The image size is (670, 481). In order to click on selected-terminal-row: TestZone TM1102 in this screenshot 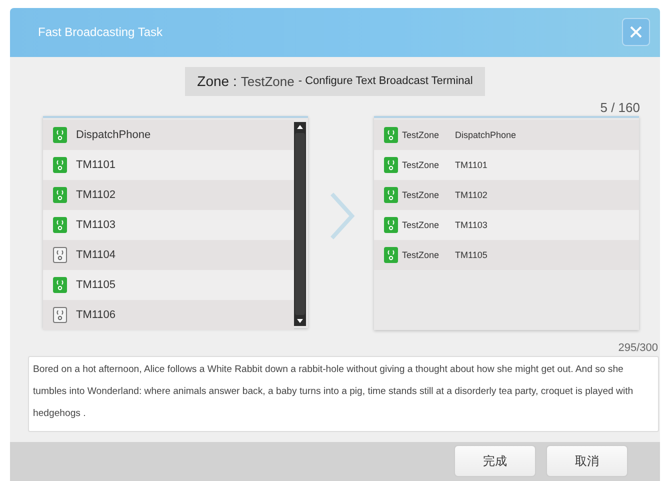, I will do `click(506, 195)`.